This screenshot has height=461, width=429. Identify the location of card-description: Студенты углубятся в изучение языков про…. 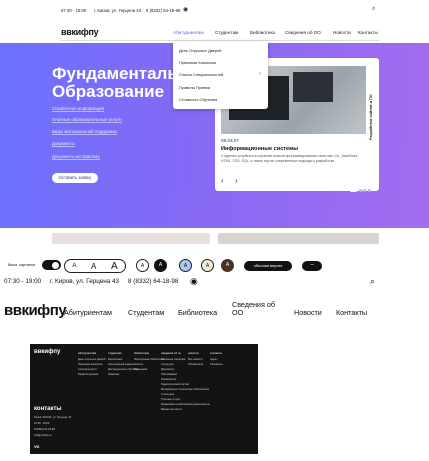
(290, 158).